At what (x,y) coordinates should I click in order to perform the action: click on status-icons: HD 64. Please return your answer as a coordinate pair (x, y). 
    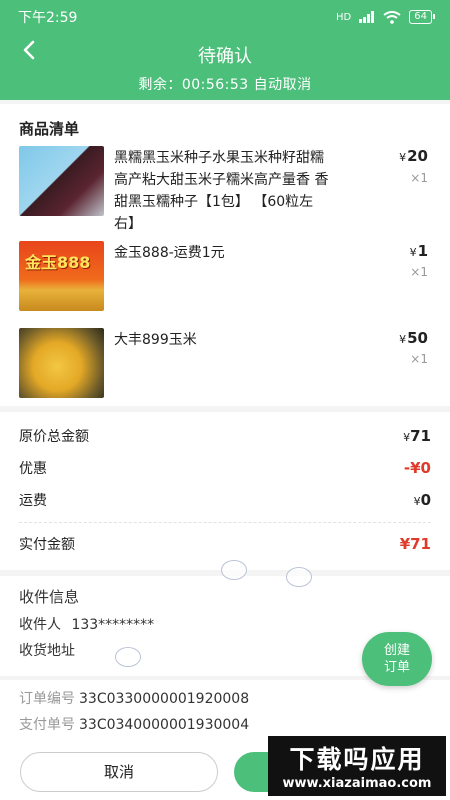
    Looking at the image, I should click on (385, 17).